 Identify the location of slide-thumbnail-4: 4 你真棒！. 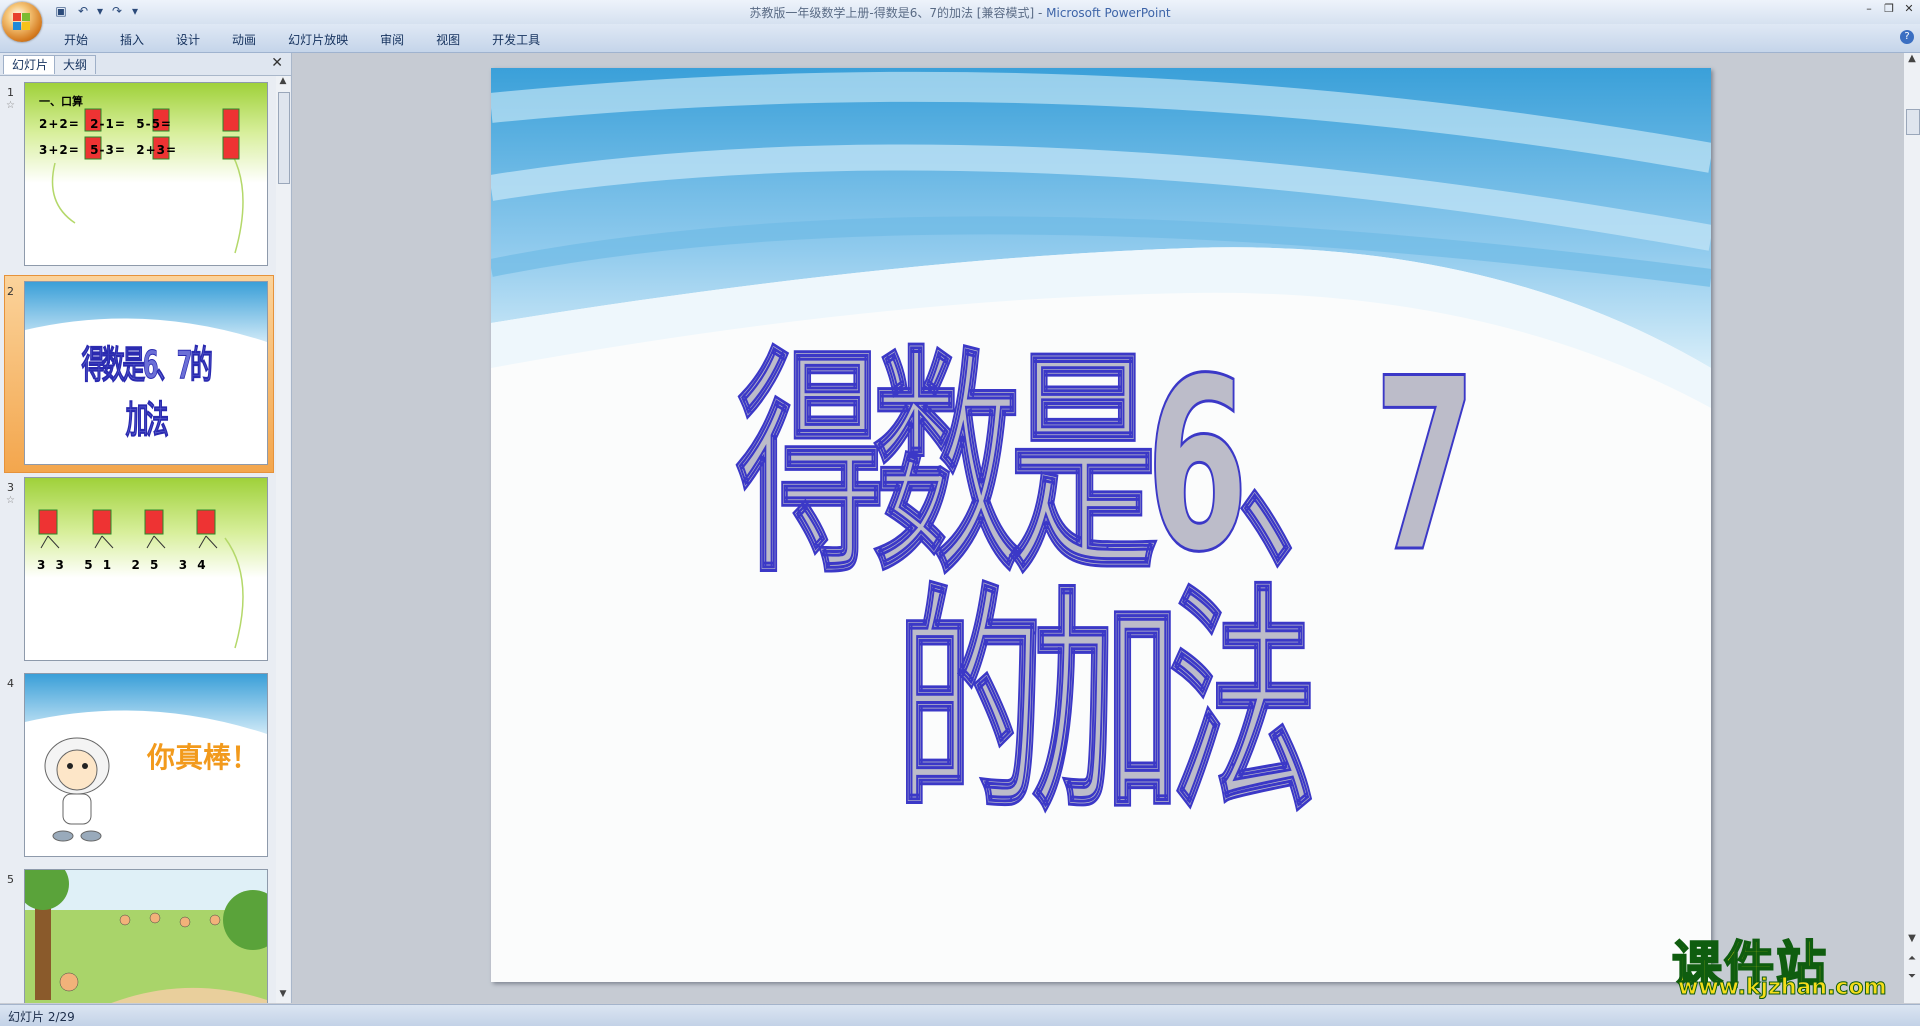
(137, 768).